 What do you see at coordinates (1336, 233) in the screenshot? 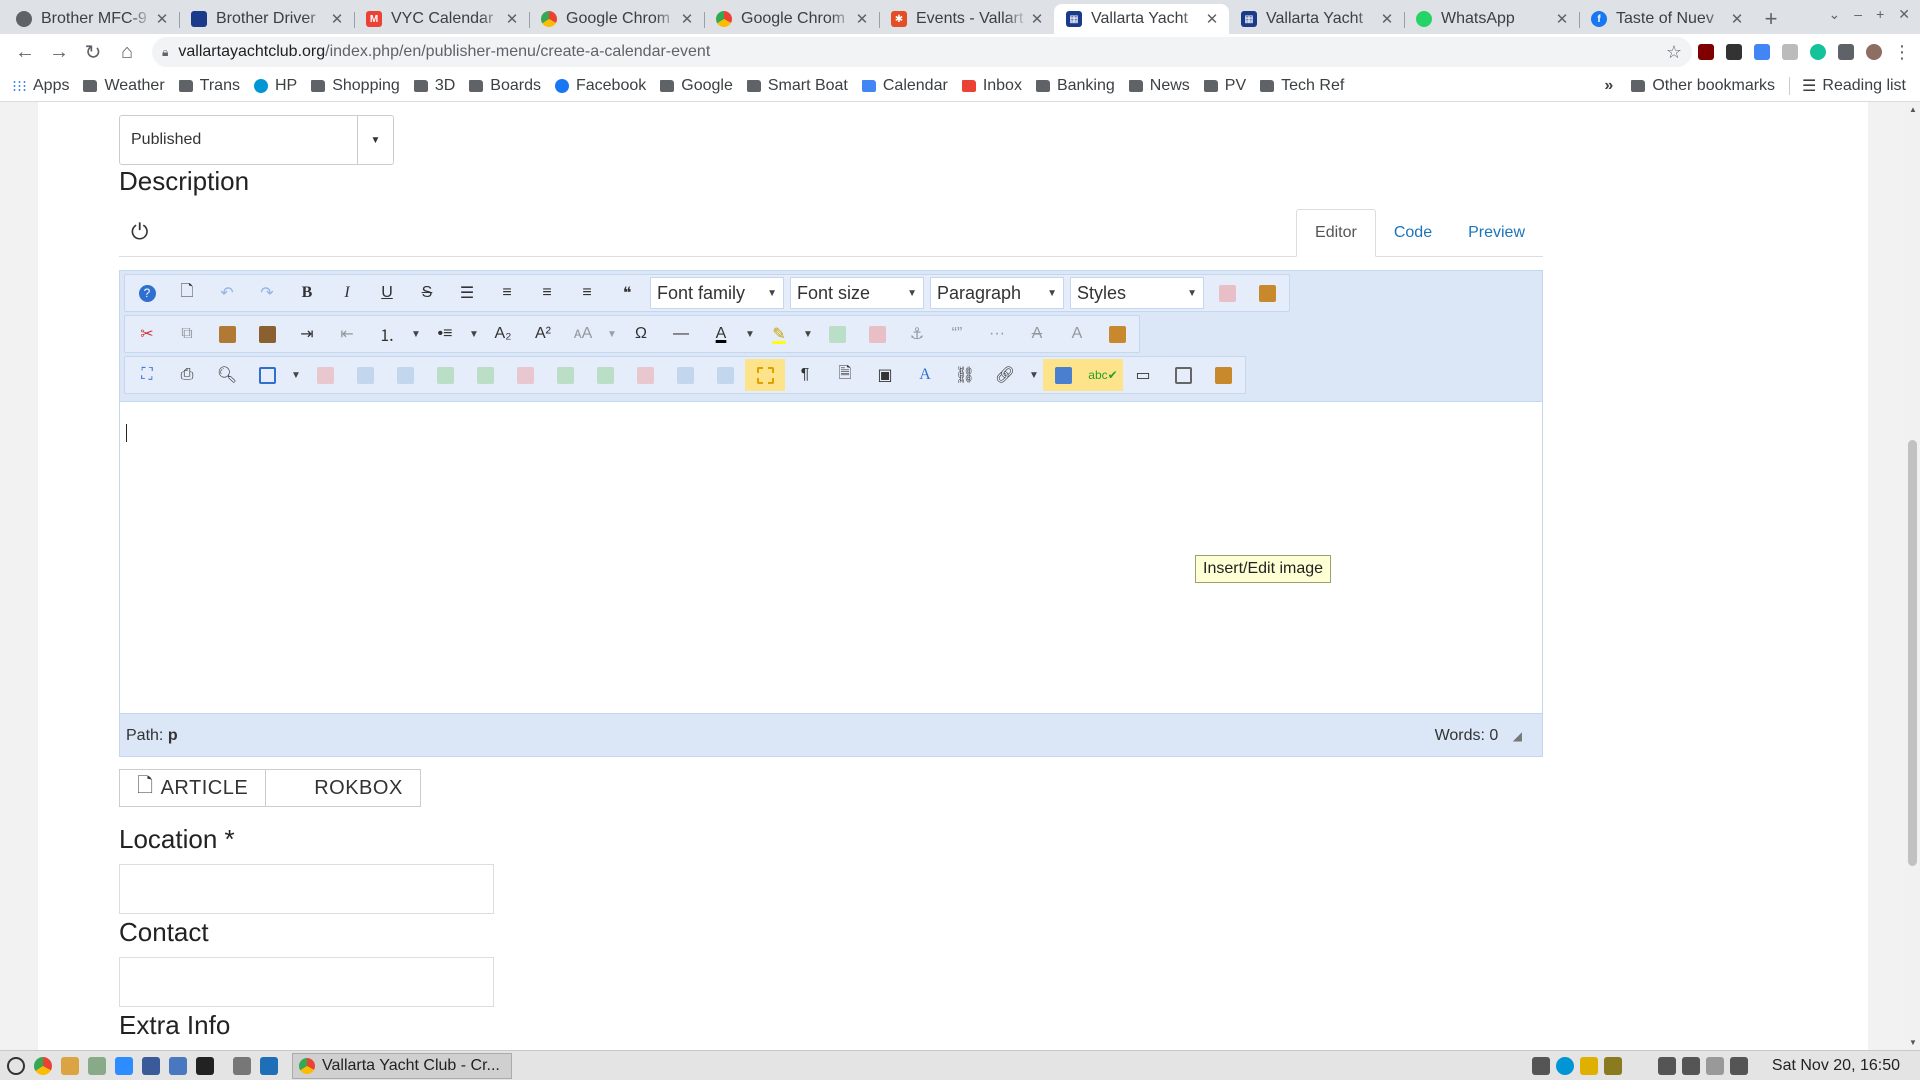
I see `tab-editor: Editor` at bounding box center [1336, 233].